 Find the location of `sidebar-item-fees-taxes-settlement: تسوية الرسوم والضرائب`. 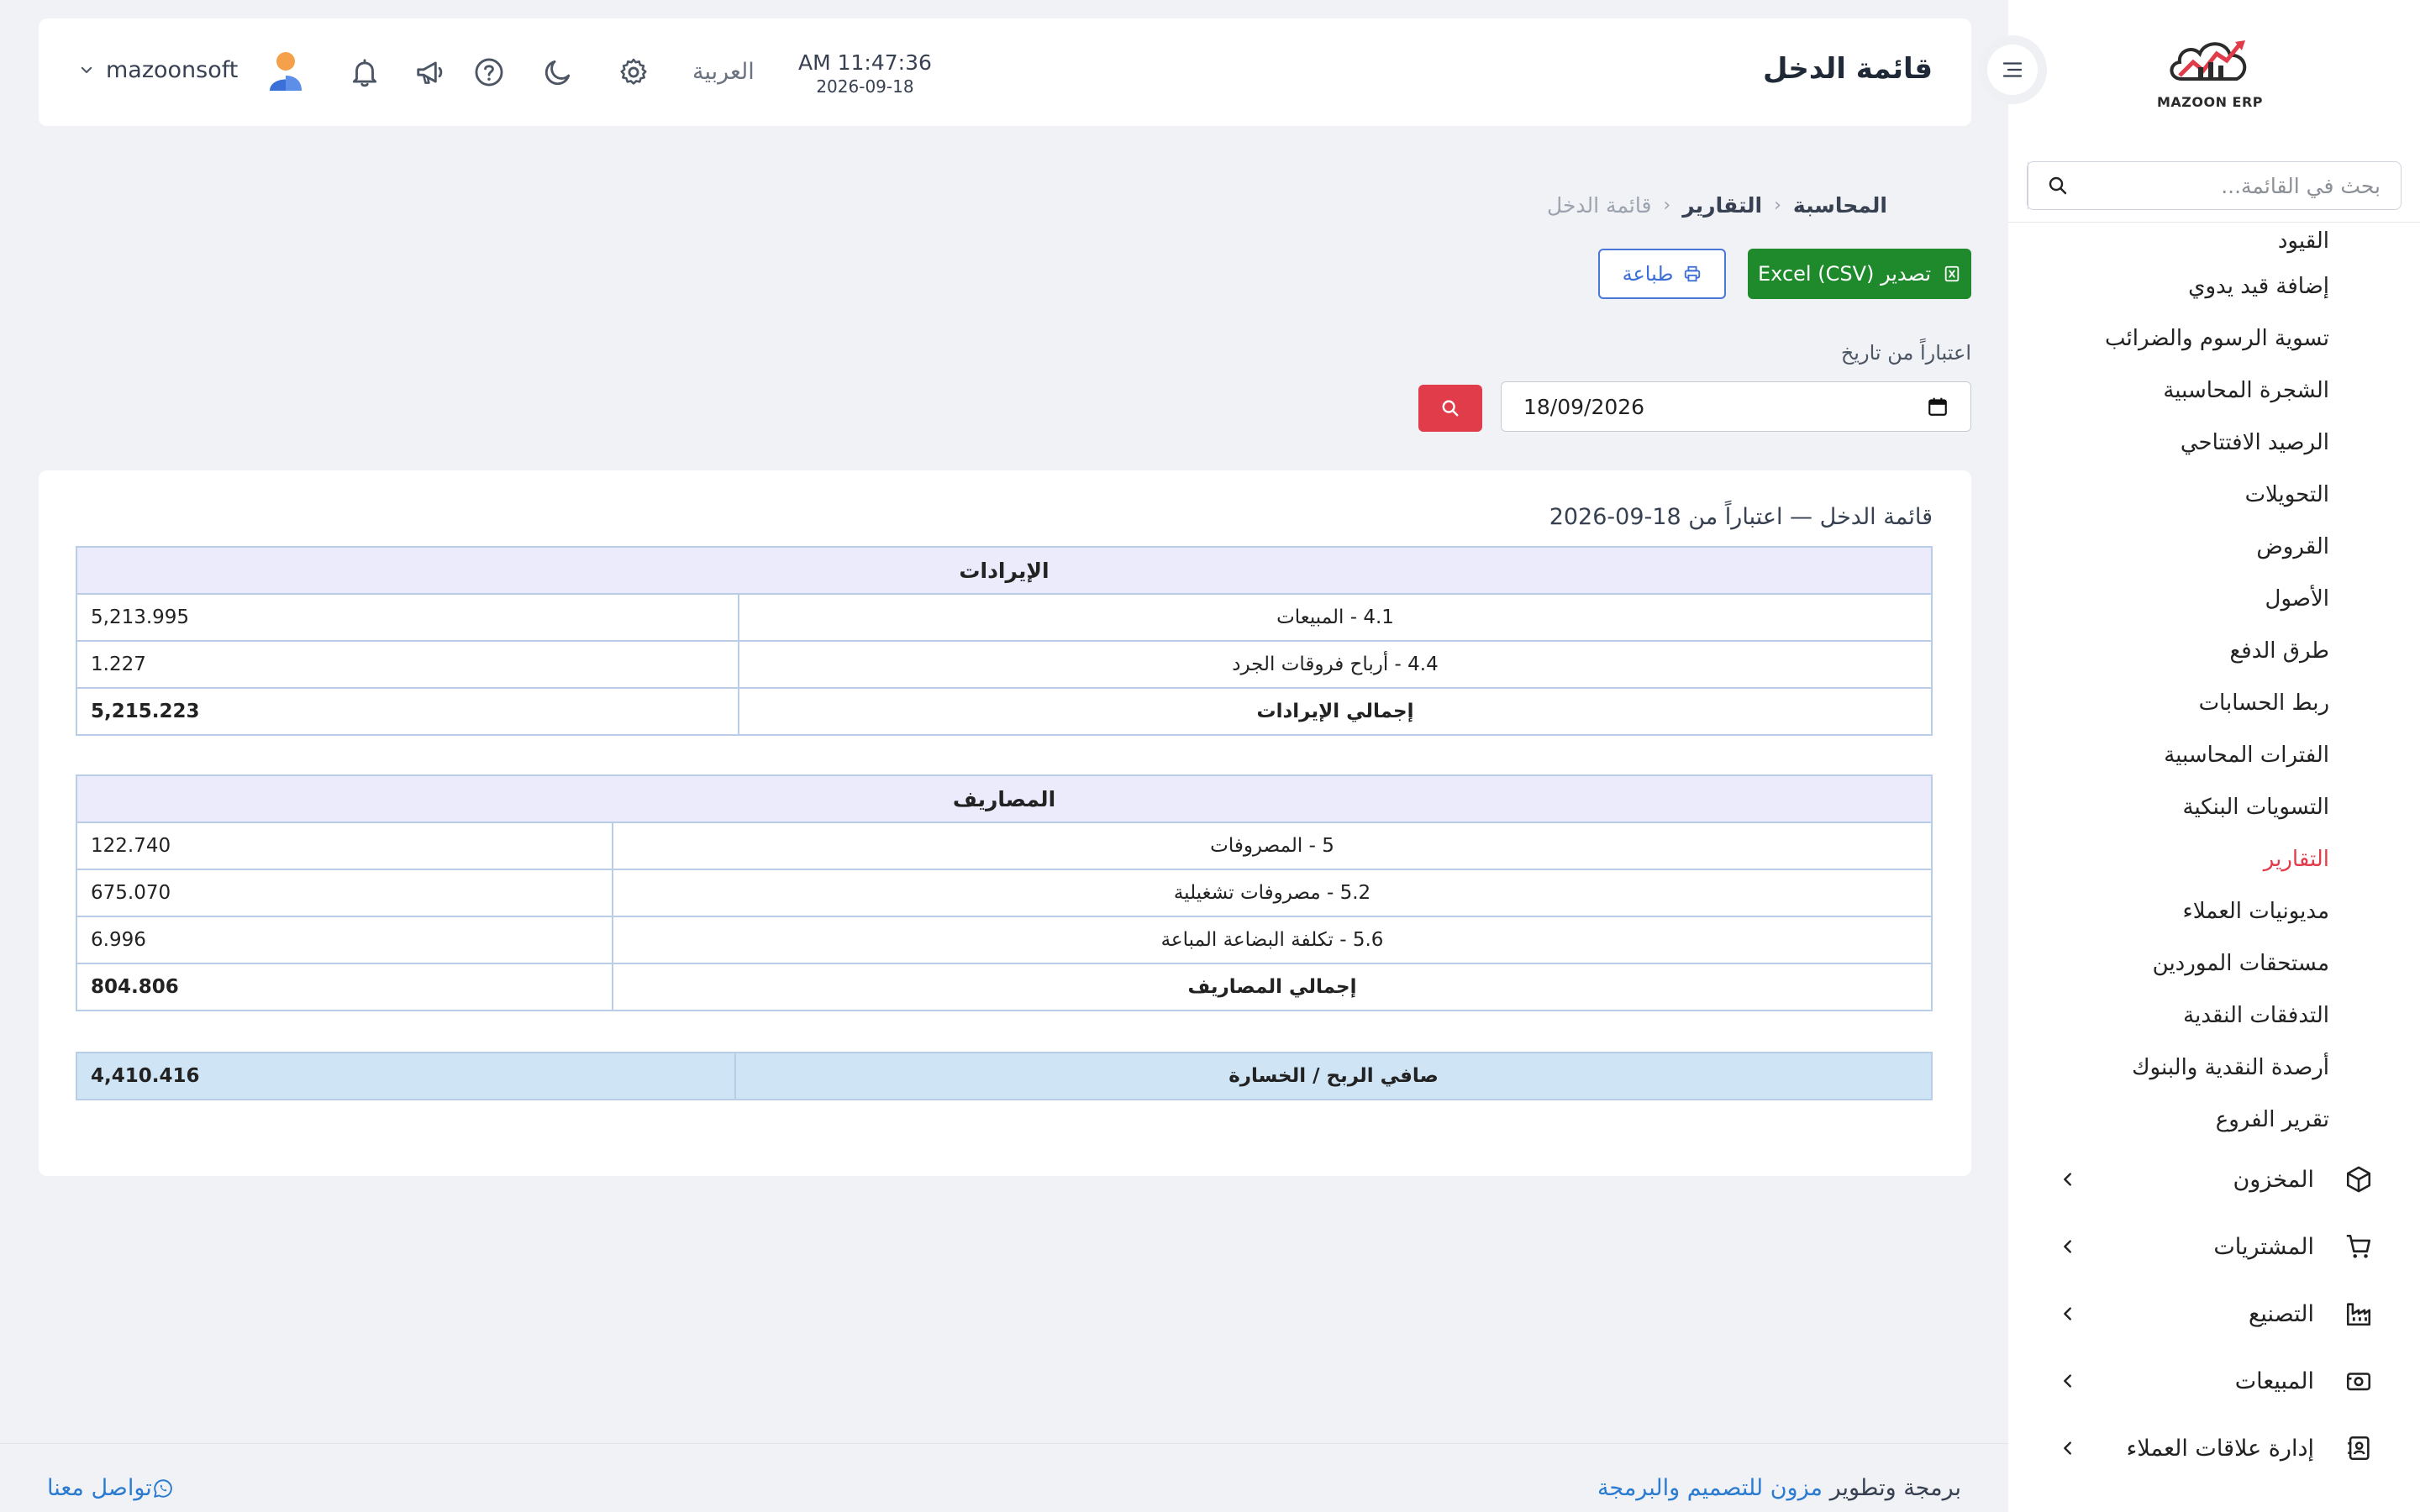

sidebar-item-fees-taxes-settlement: تسوية الرسوم والضرائب is located at coordinates (2214, 338).